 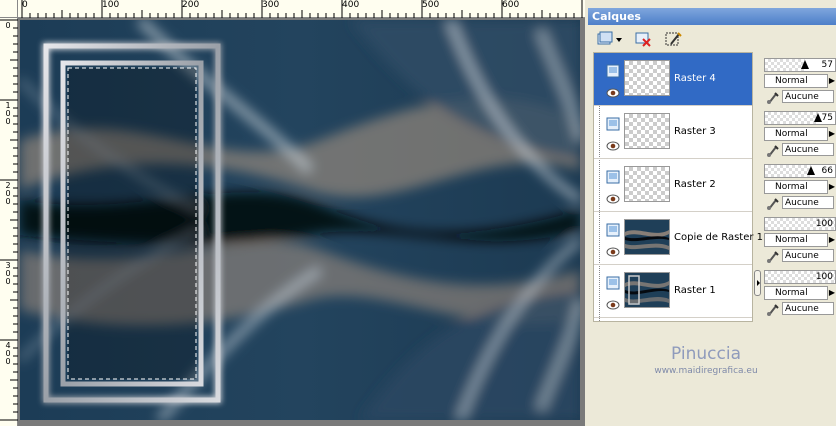 I want to click on horizontal-ruler: 0 100 200 300 400 500 600, so click(x=301, y=9).